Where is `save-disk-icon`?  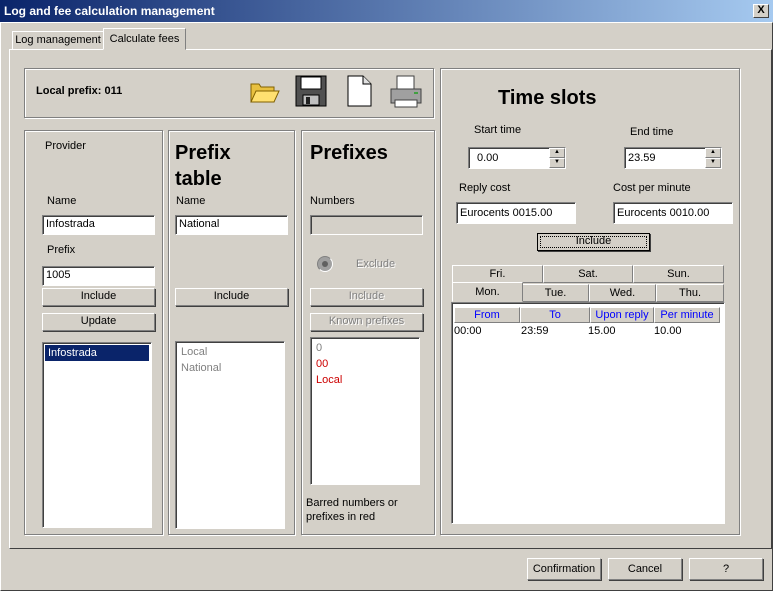 save-disk-icon is located at coordinates (311, 91).